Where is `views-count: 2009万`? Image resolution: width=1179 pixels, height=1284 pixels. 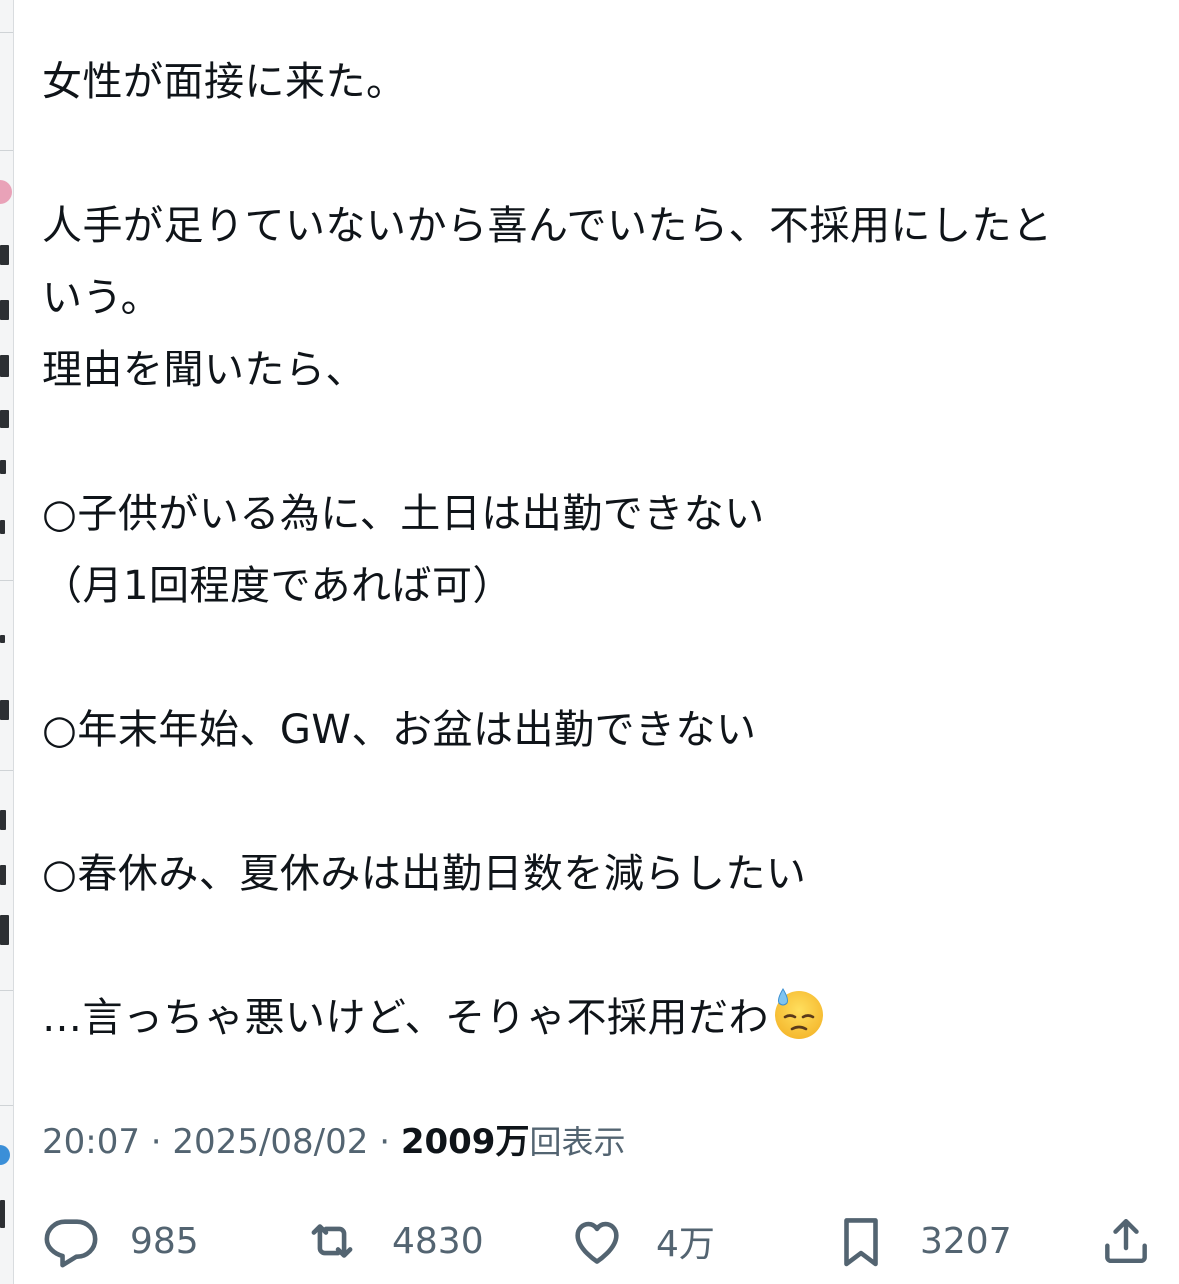 views-count: 2009万 is located at coordinates (465, 1142).